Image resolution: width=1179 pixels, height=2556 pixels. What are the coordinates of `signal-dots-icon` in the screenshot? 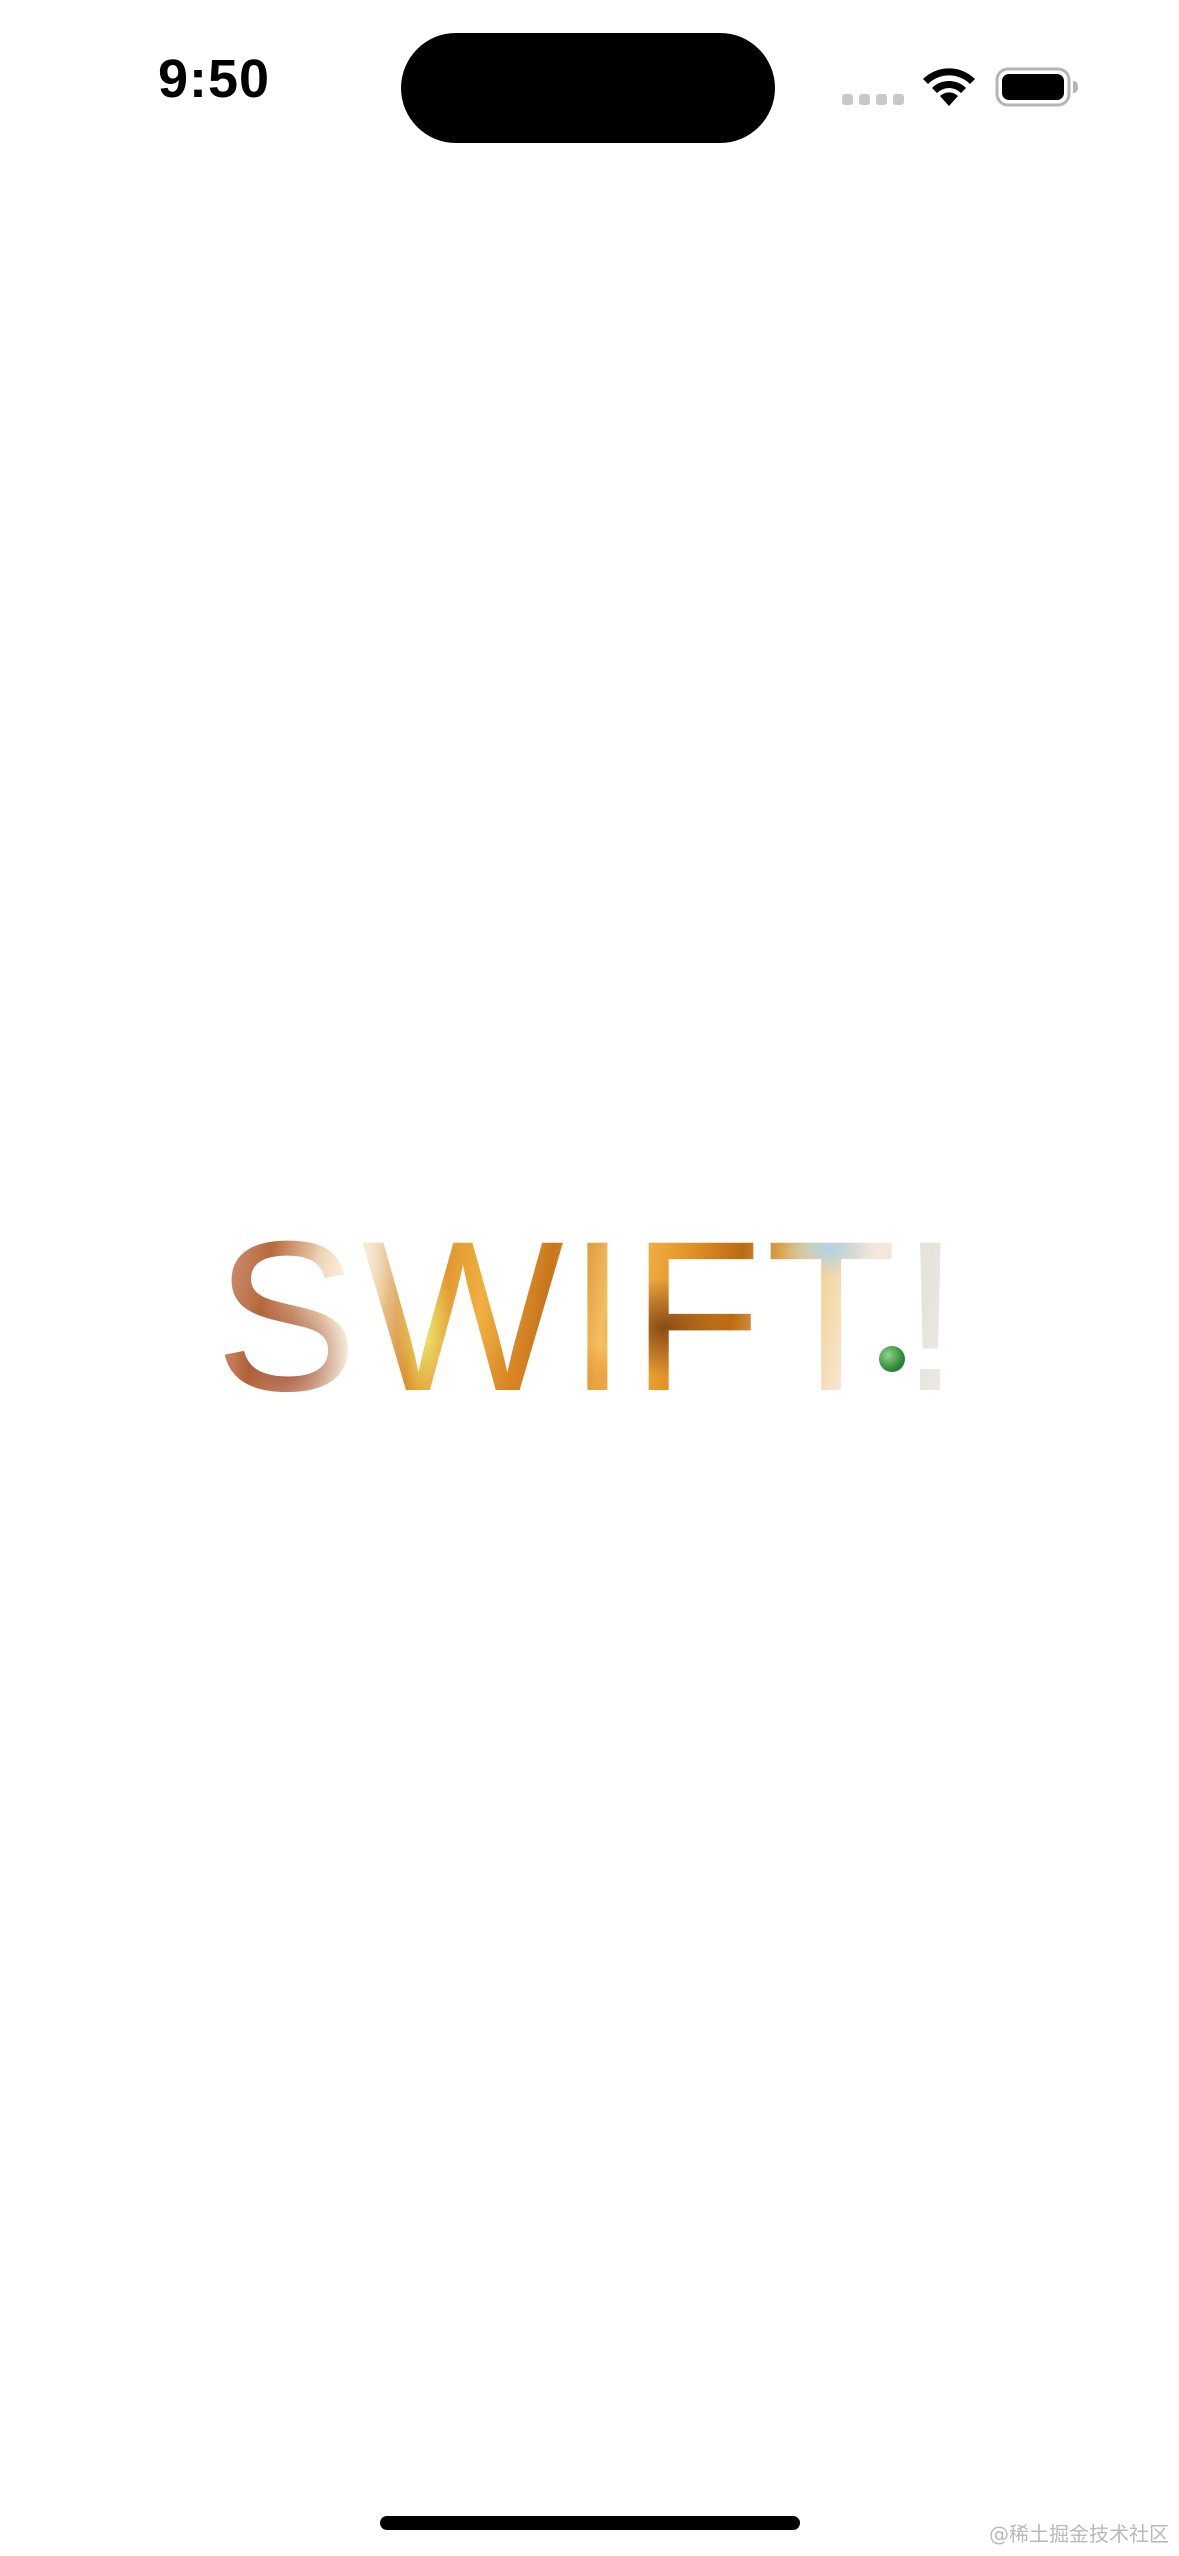 It's located at (873, 99).